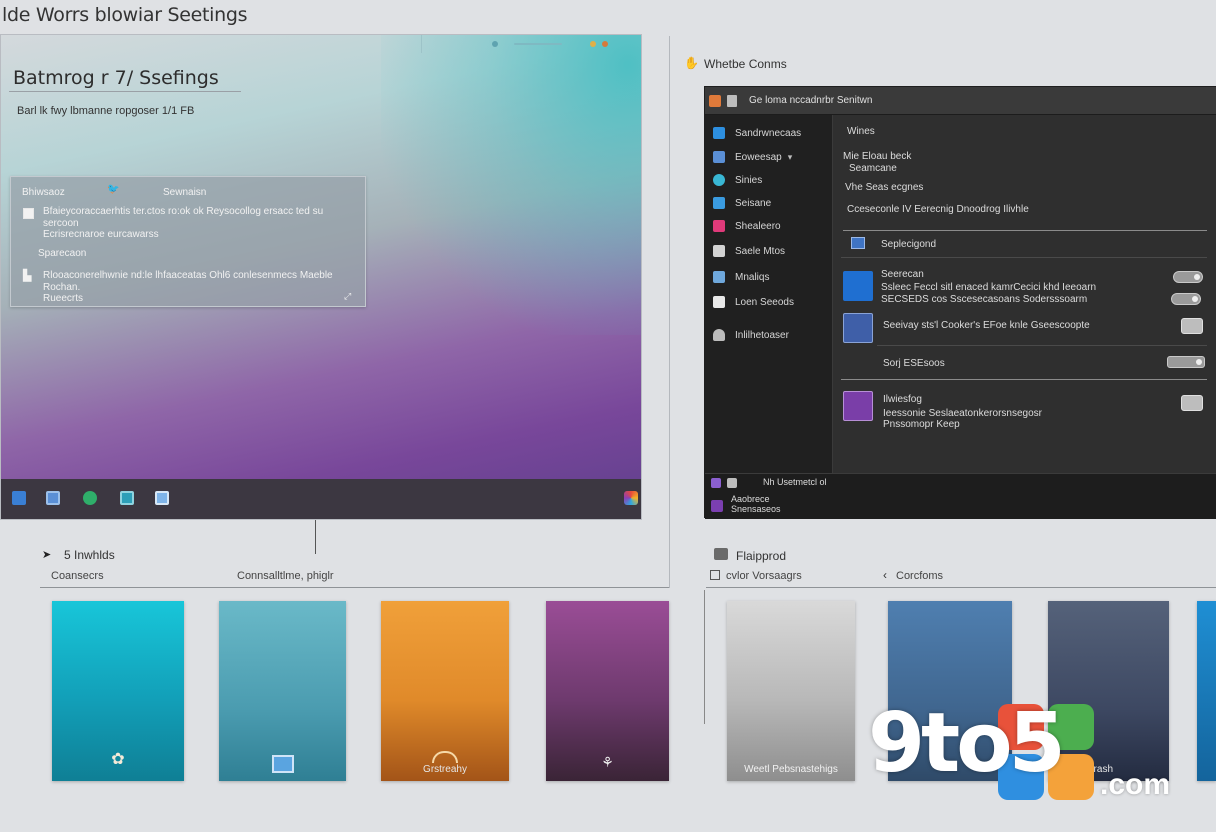 The image size is (1216, 832). I want to click on app-badge-icon, so click(716, 483).